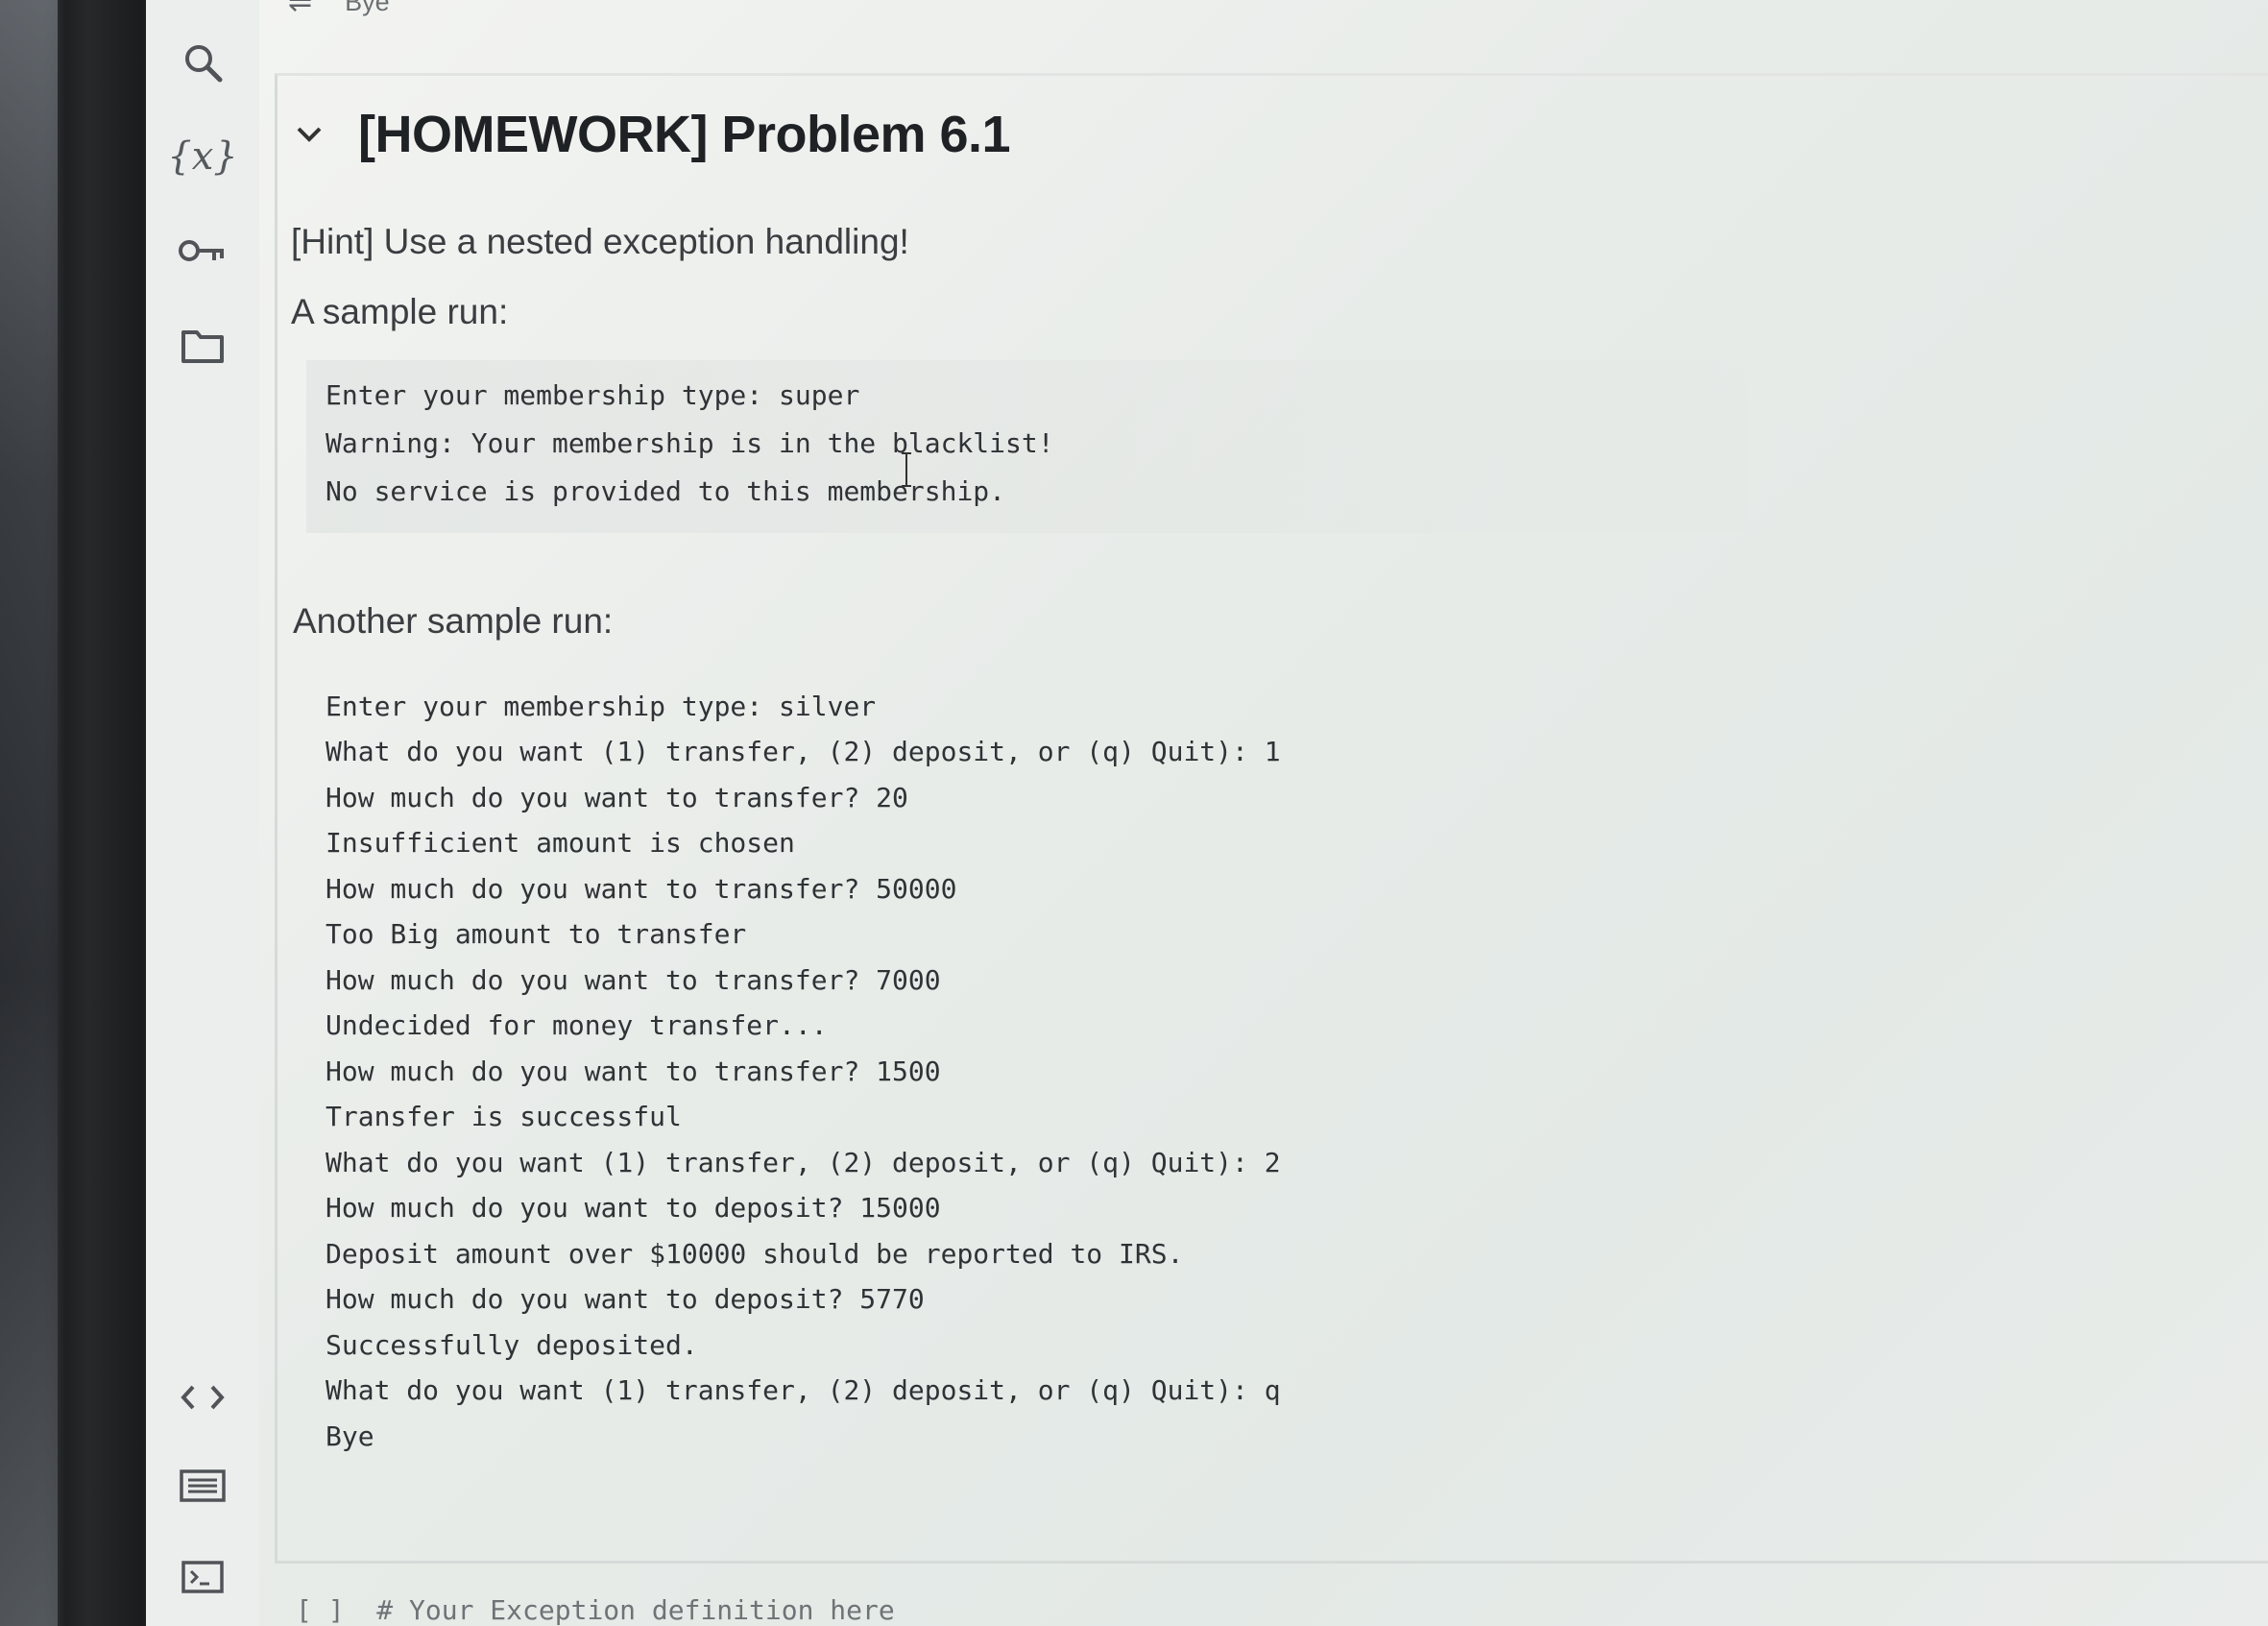 This screenshot has height=1626, width=2268. Describe the element at coordinates (625, 1299) in the screenshot. I see `code-line: How much do you want to deposit? 5770` at that location.